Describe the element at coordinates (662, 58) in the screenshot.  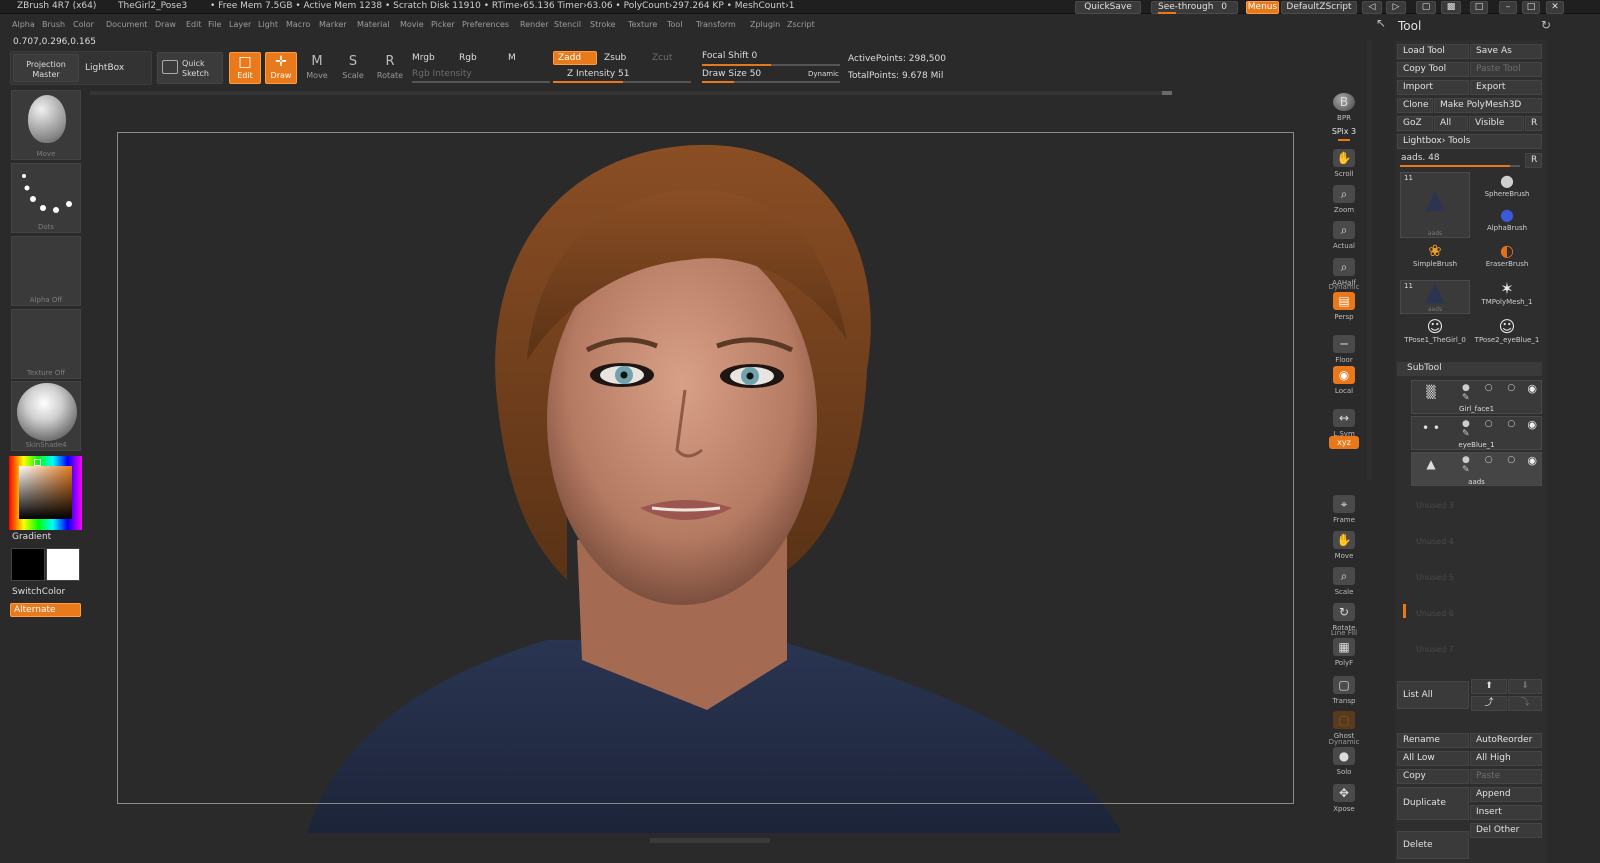
I see `zcut-button: Zcut` at that location.